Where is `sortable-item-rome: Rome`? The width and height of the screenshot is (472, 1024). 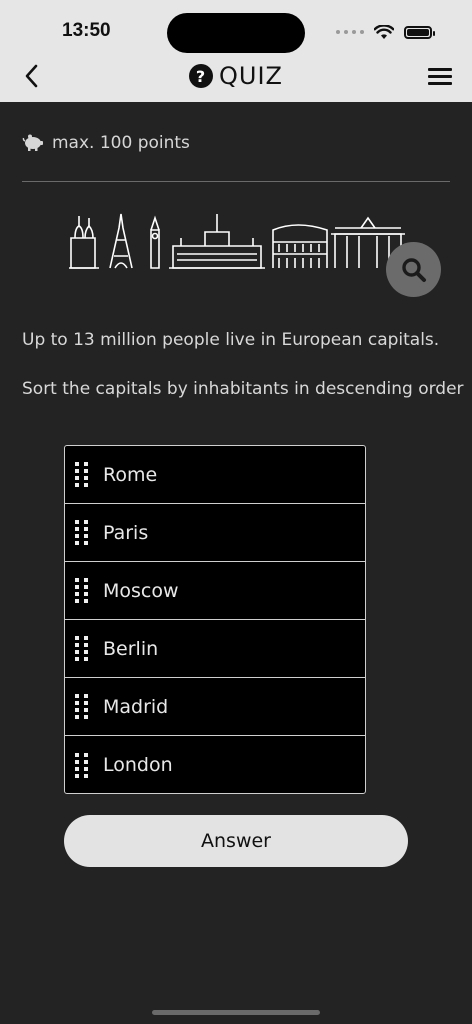 sortable-item-rome: Rome is located at coordinates (215, 475).